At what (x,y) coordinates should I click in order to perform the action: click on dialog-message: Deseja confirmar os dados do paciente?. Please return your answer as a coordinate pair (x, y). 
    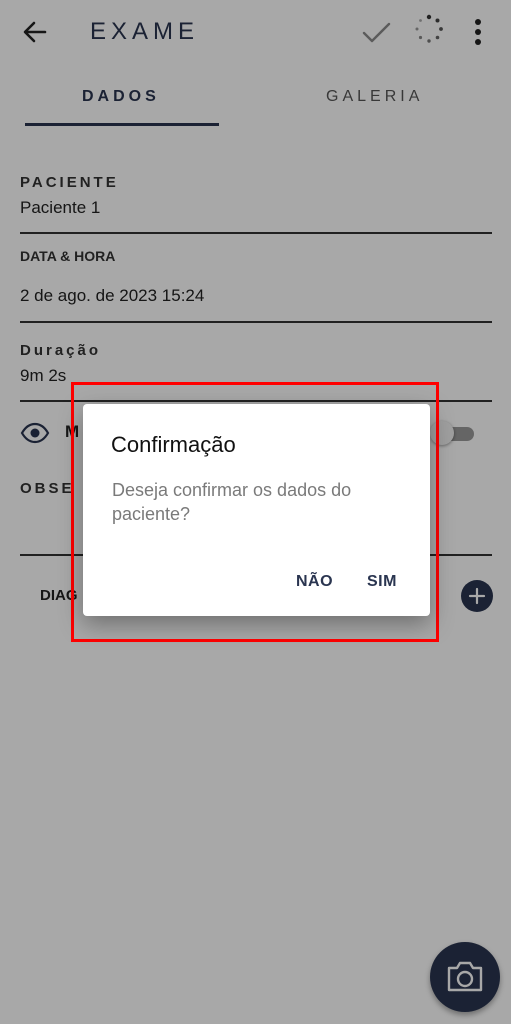
    Looking at the image, I should click on (232, 502).